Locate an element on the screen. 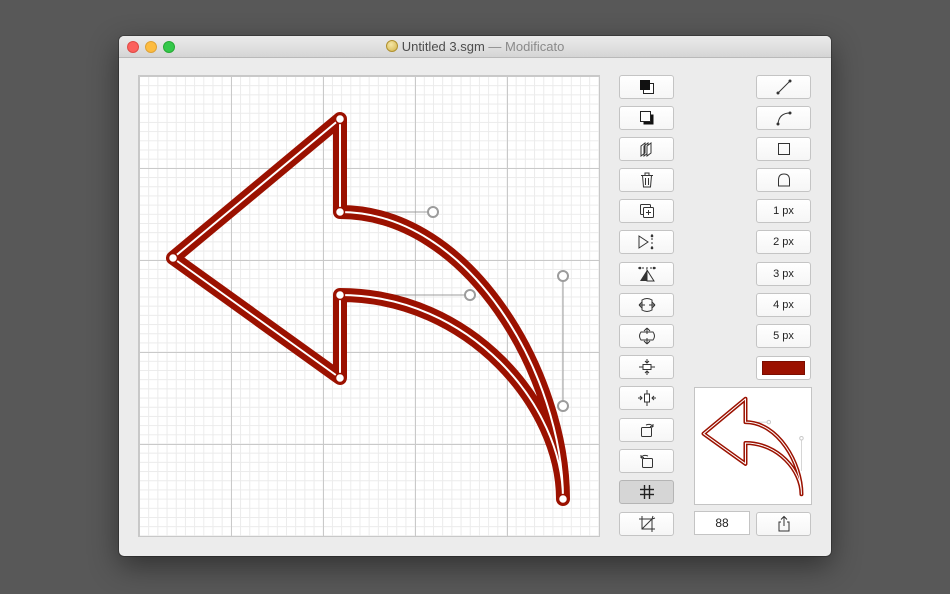  send-to-back-icon is located at coordinates (646, 118).